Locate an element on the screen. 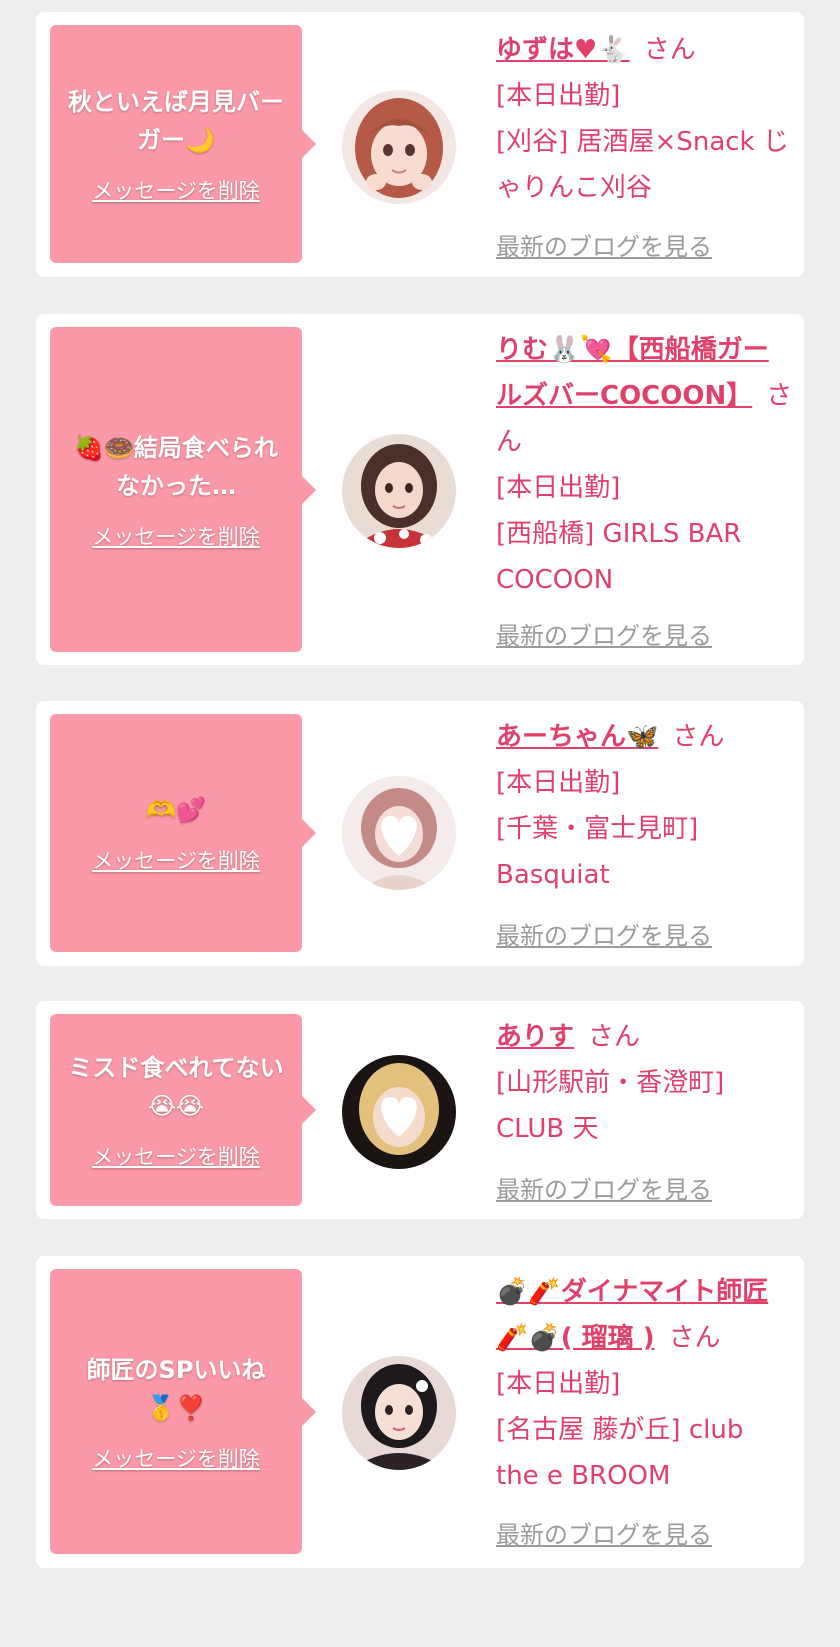 The width and height of the screenshot is (840, 1647). message-bubble: 秋といえば月見バーガー🌙 メッセージを削除 is located at coordinates (183, 144).